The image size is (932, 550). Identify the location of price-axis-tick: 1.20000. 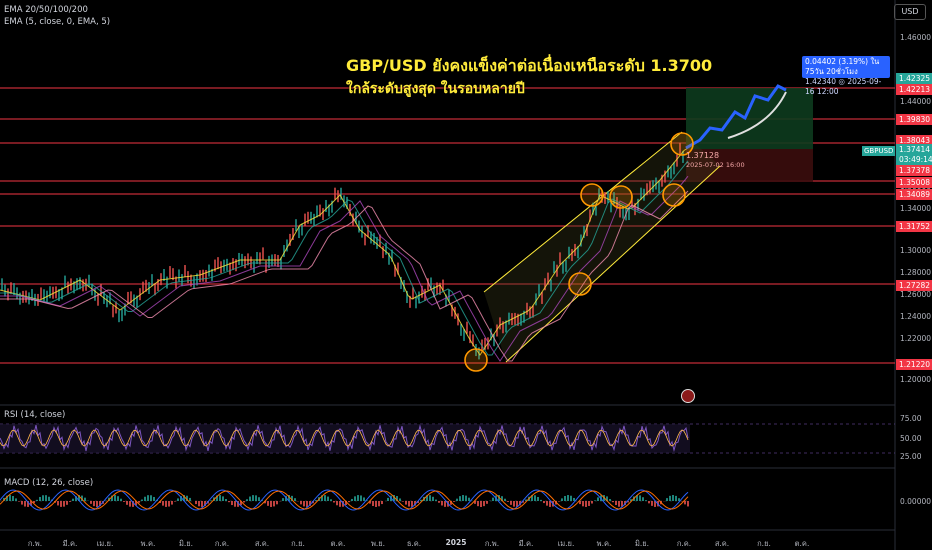
(916, 379).